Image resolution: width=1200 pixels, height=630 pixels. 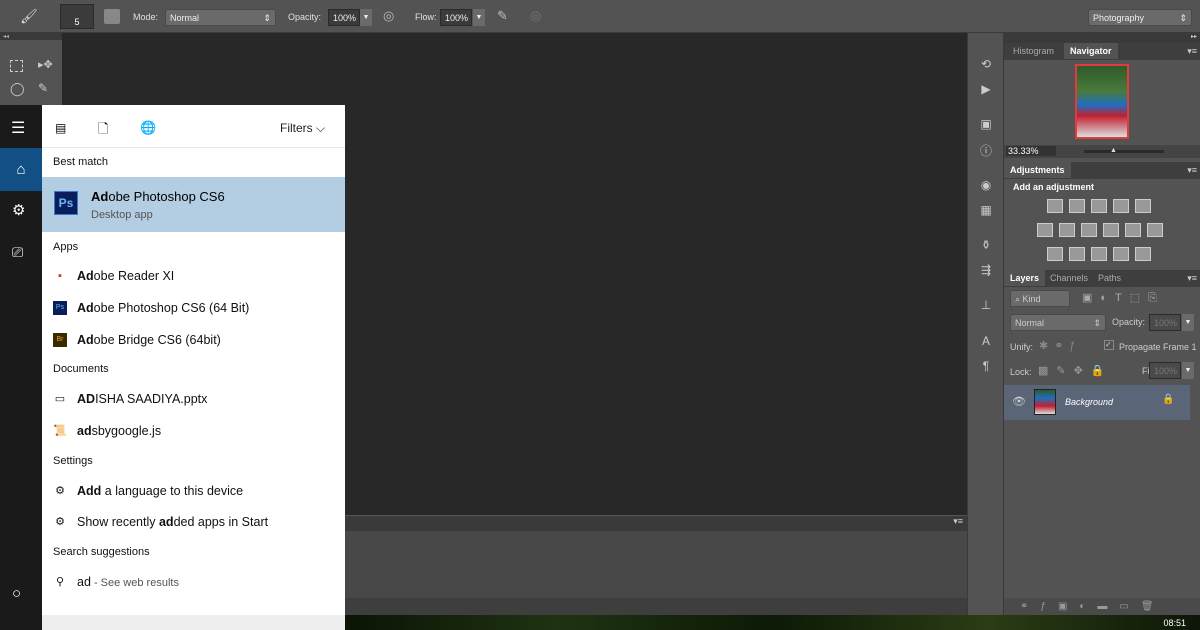 What do you see at coordinates (1037, 170) in the screenshot?
I see `tab-adjustments: Adjustments` at bounding box center [1037, 170].